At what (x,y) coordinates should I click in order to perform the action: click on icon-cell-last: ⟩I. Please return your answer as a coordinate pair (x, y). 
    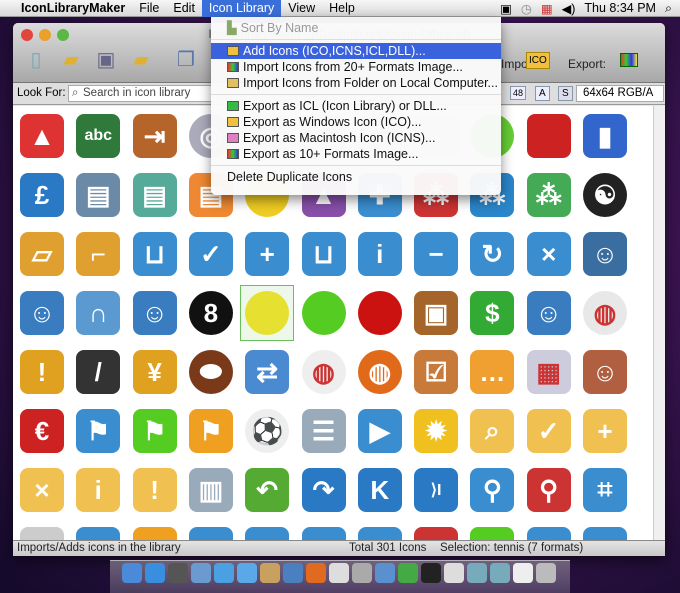
    Looking at the image, I should click on (436, 490).